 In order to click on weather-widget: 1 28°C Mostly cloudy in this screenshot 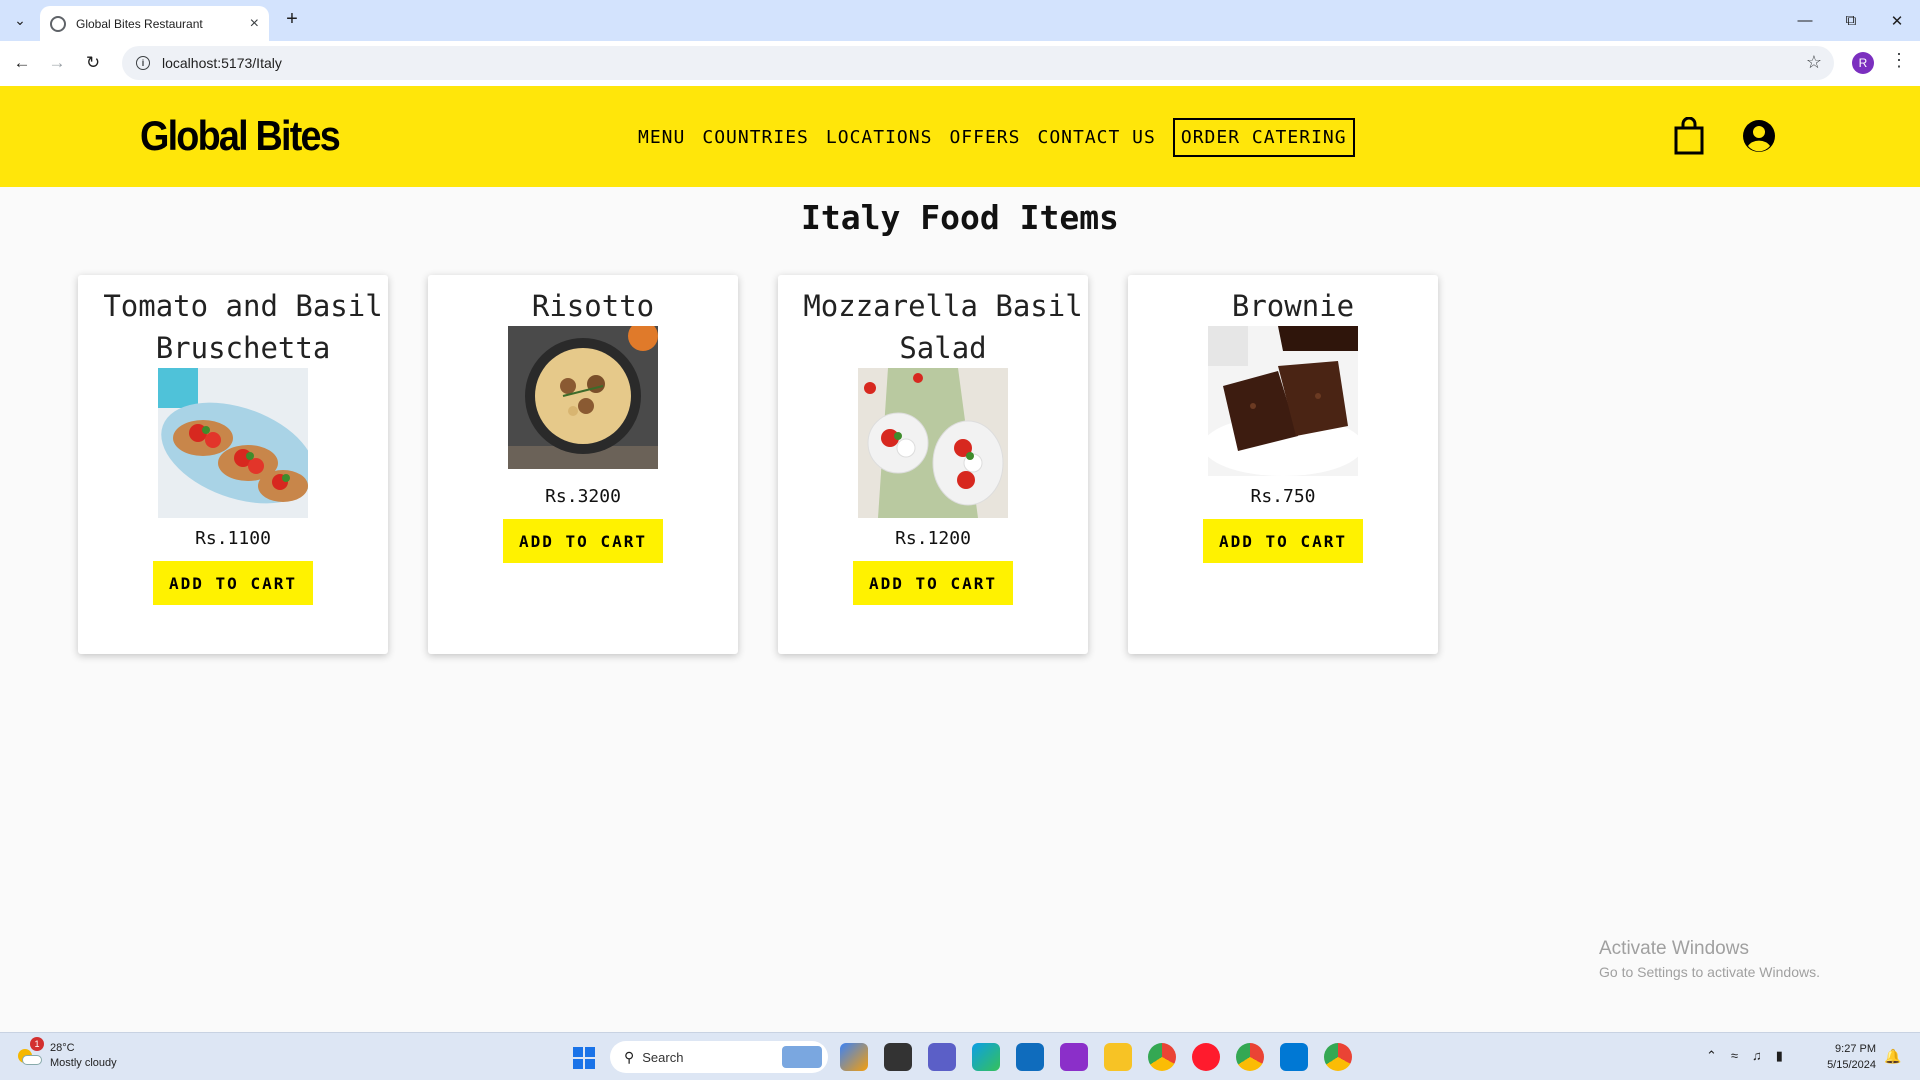, I will do `click(66, 1054)`.